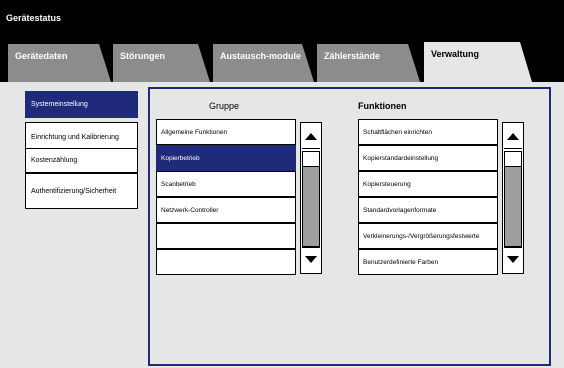  Describe the element at coordinates (226, 210) in the screenshot. I see `group-item-netzwerk-controller: Netzwerk-Controller` at that location.